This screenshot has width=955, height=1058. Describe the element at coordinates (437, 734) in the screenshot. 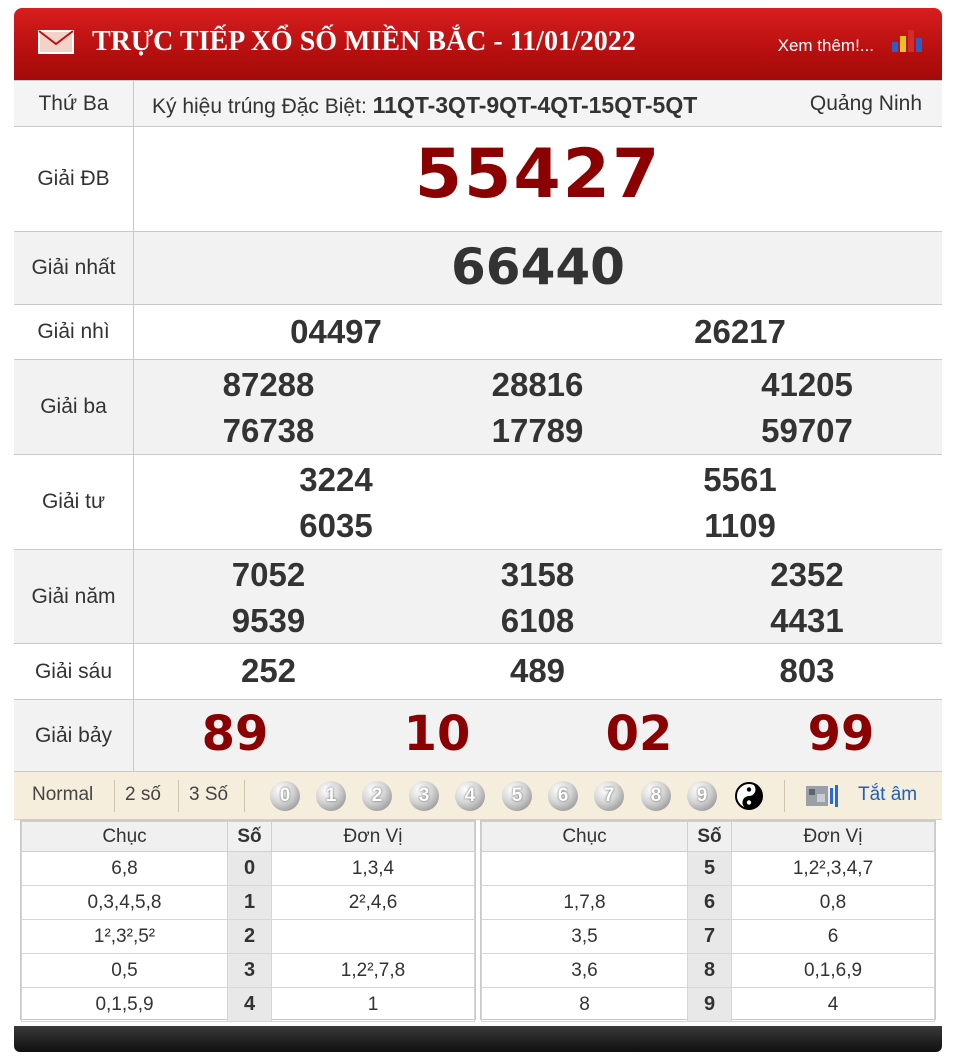

I see `prize-number: 10` at that location.